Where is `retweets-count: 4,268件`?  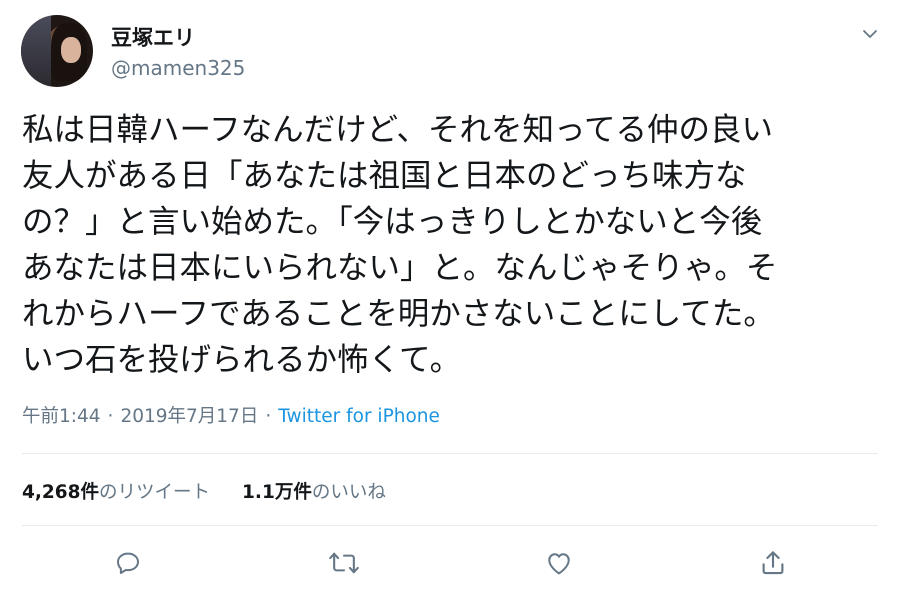
retweets-count: 4,268件 is located at coordinates (61, 492).